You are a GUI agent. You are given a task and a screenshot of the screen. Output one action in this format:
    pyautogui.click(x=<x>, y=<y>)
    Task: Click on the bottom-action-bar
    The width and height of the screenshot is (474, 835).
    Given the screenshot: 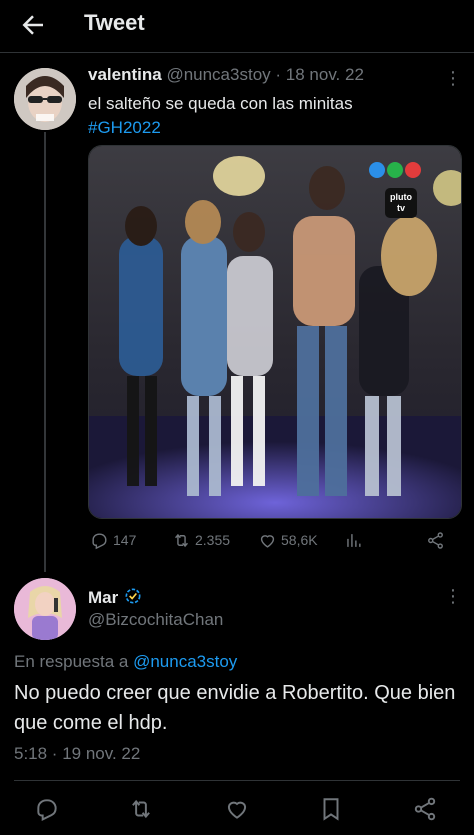 What is the action you would take?
    pyautogui.click(x=237, y=809)
    